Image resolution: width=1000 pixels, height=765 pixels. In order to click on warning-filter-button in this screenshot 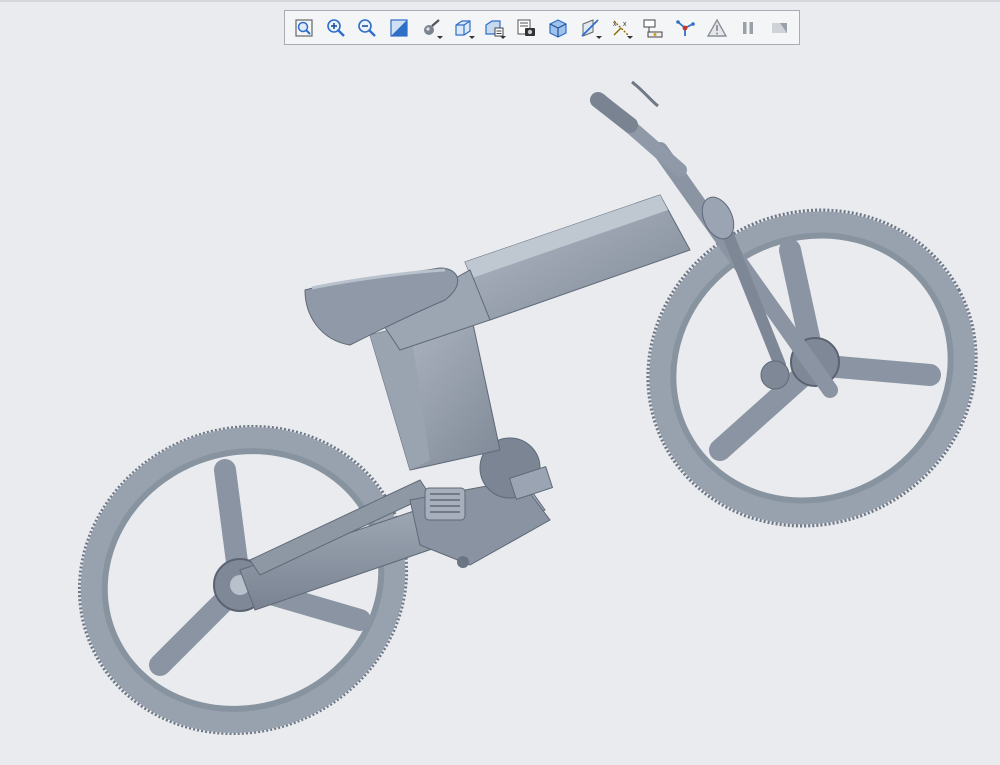, I will do `click(717, 28)`.